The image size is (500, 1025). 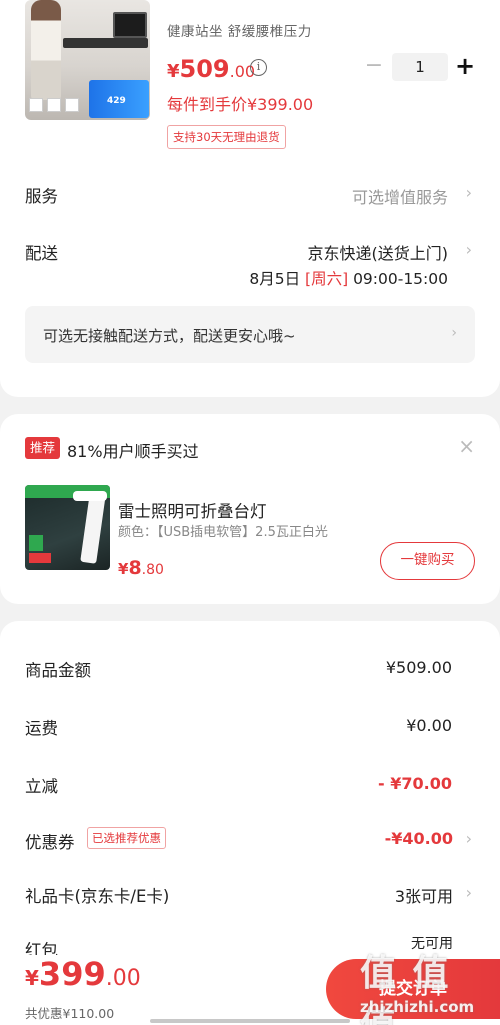 I want to click on coupon-value: -¥40.00, so click(x=419, y=838).